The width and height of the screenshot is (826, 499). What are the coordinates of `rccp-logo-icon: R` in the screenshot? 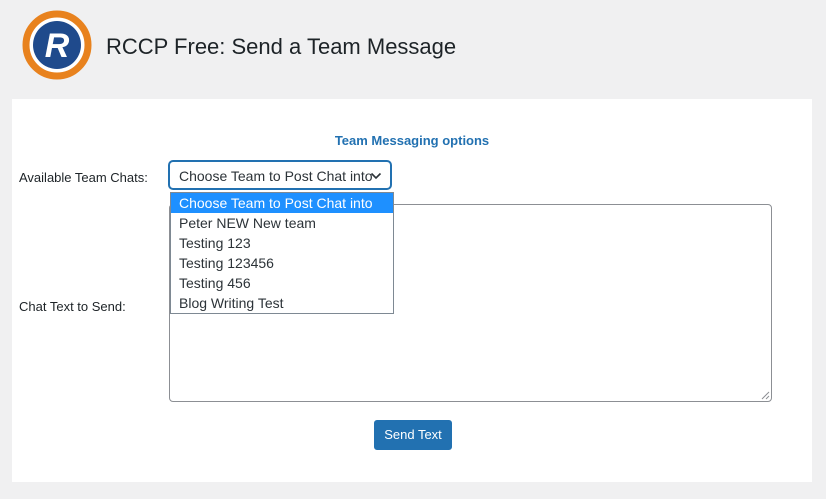 It's located at (57, 45).